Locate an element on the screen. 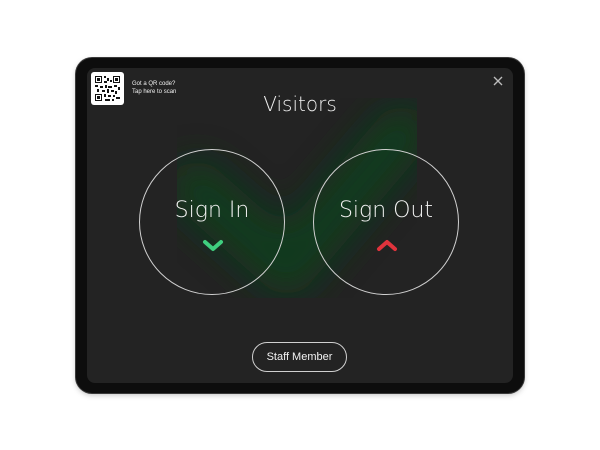 Image resolution: width=600 pixels, height=450 pixels. sign-in-button: Sign In is located at coordinates (212, 222).